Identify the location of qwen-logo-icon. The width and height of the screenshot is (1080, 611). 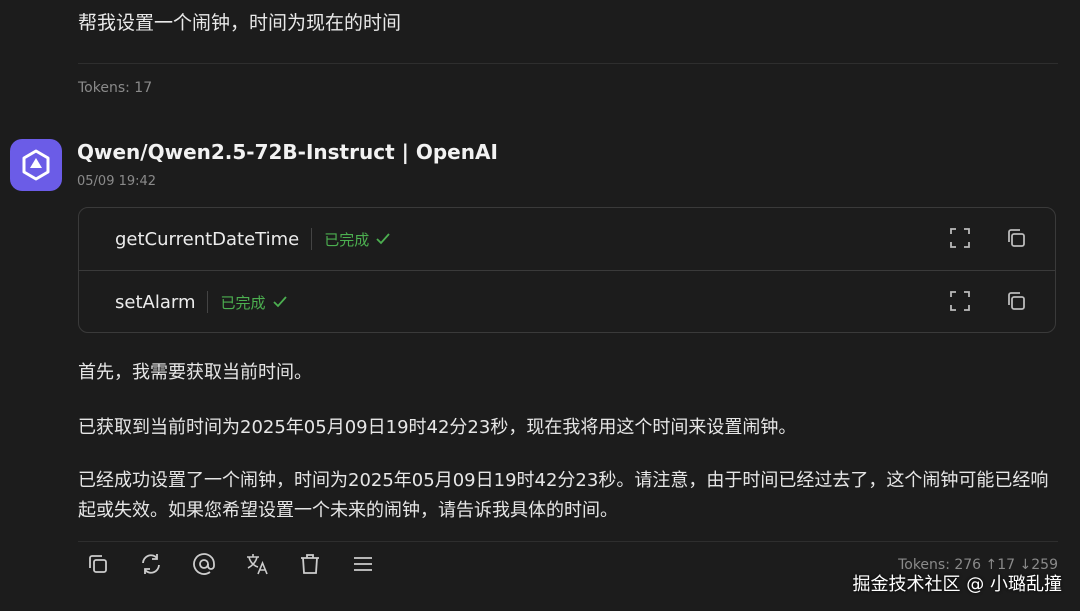
(36, 165).